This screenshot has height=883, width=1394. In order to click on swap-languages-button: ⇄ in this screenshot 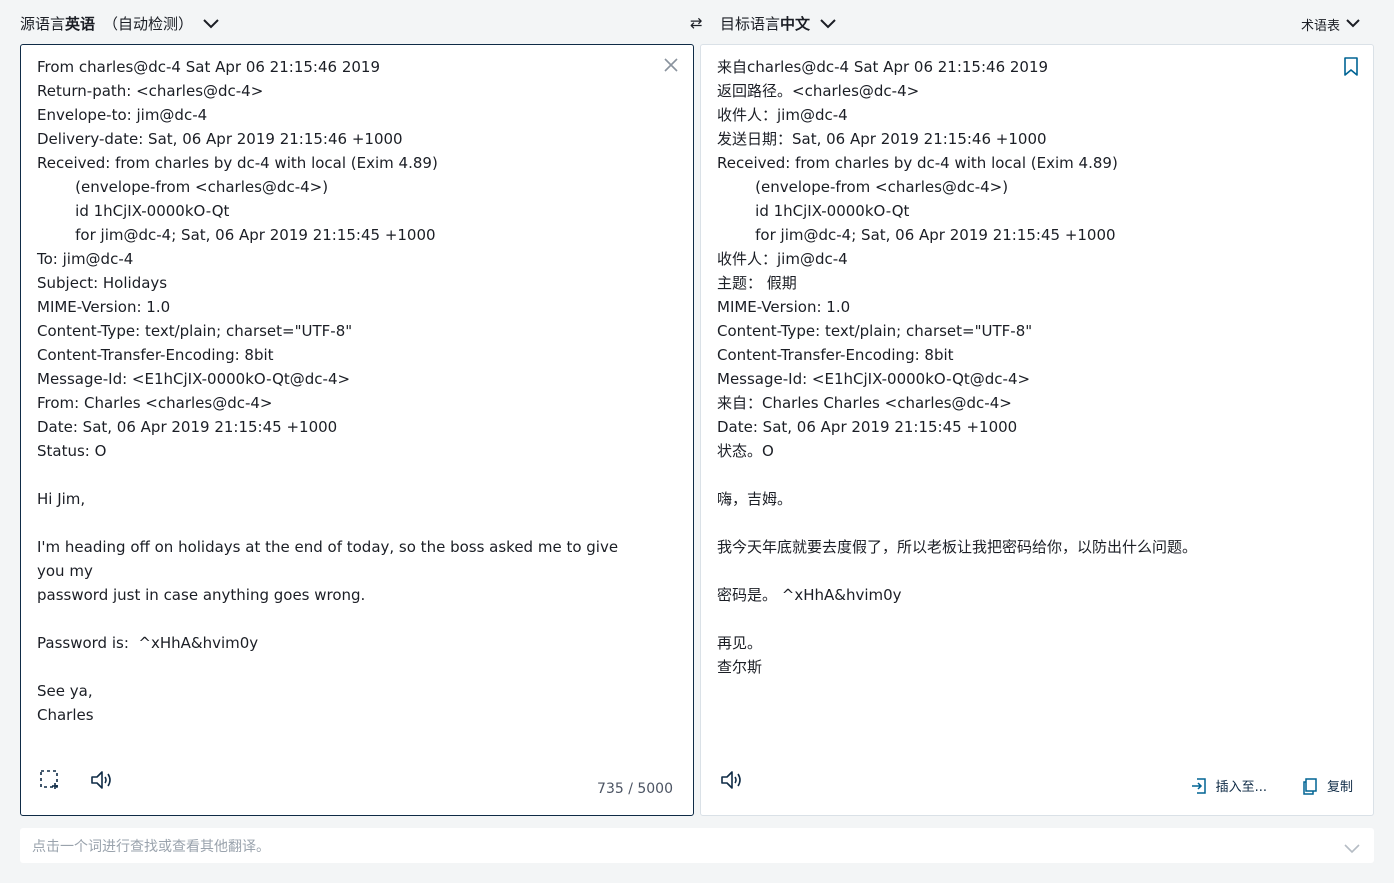, I will do `click(696, 23)`.